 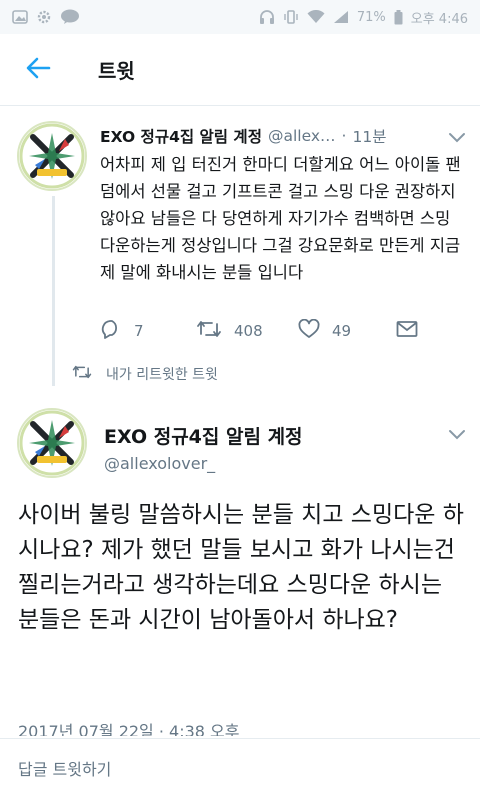 I want to click on like-button: 49, so click(x=325, y=330).